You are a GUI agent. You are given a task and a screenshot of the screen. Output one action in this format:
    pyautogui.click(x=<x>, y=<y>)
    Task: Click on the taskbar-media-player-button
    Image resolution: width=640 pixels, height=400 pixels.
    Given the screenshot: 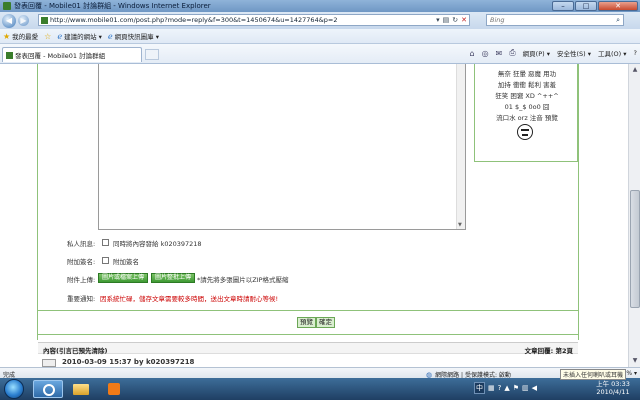 What is the action you would take?
    pyautogui.click(x=114, y=389)
    